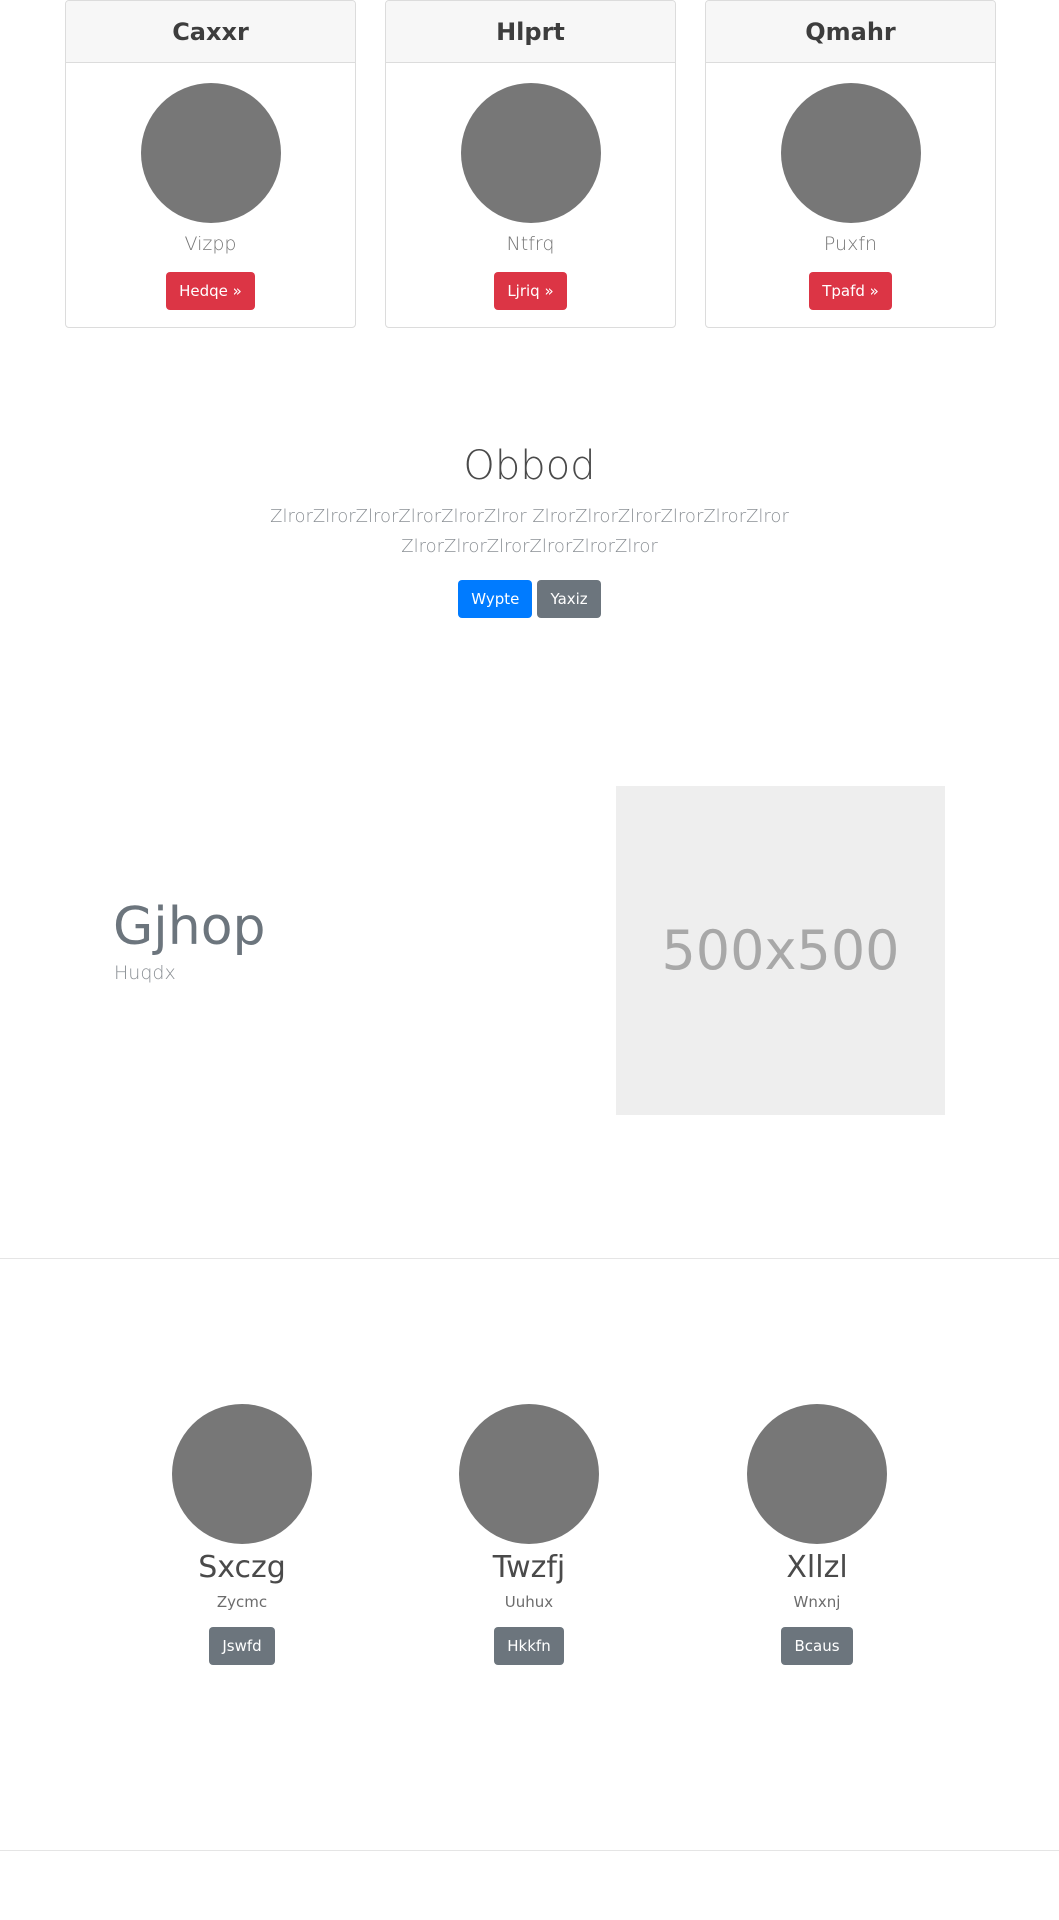  Describe the element at coordinates (529, 1646) in the screenshot. I see `member-button: Hkkfn` at that location.